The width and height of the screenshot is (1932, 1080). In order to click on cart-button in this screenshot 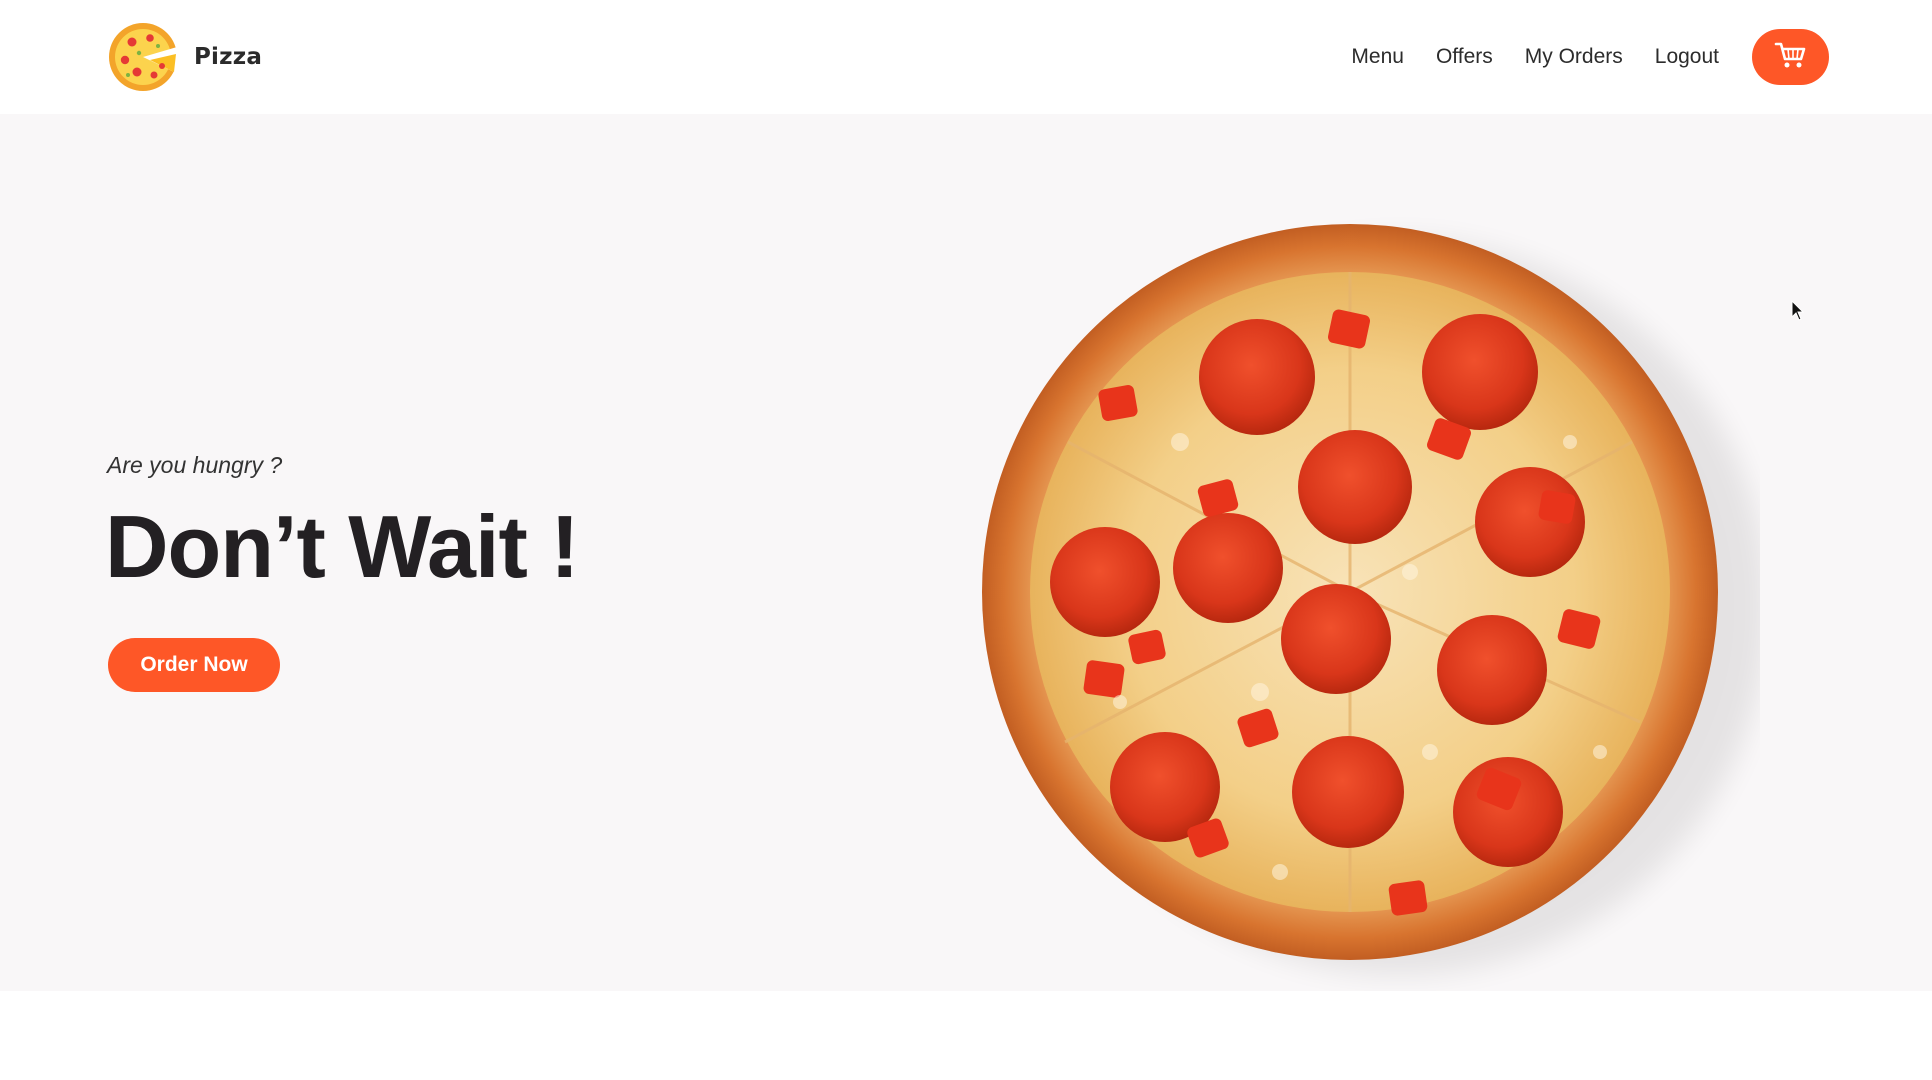, I will do `click(1790, 57)`.